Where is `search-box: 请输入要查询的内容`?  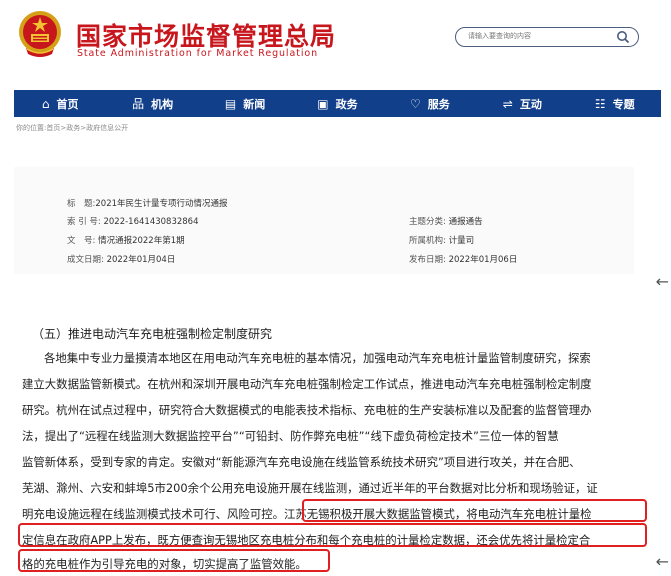 search-box: 请输入要查询的内容 is located at coordinates (547, 37).